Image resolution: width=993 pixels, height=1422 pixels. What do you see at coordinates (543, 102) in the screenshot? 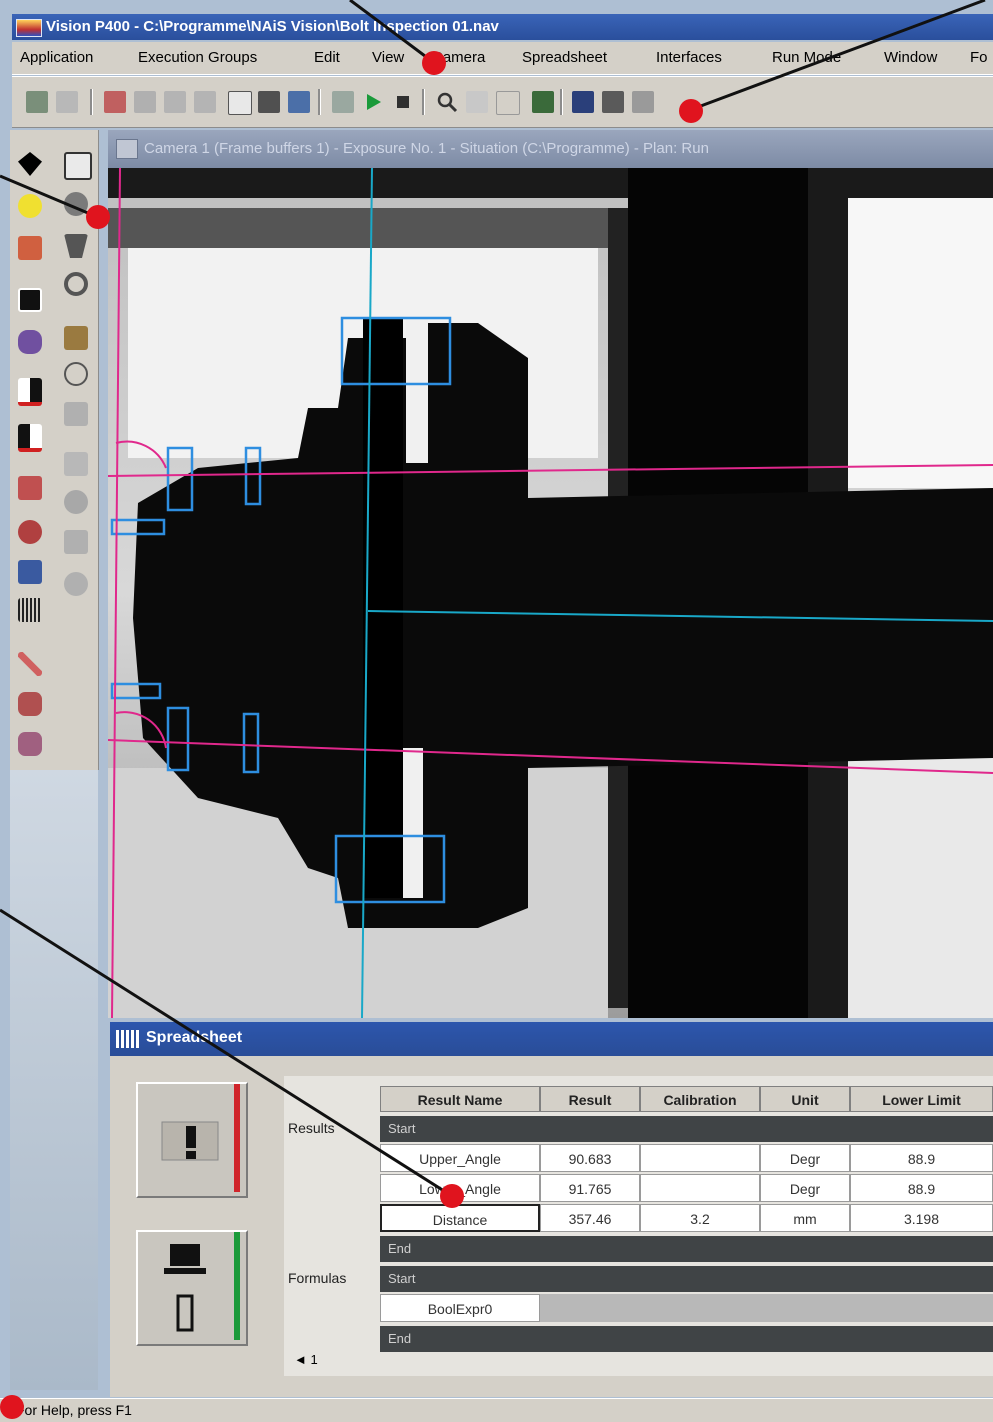
I see `image-icon` at bounding box center [543, 102].